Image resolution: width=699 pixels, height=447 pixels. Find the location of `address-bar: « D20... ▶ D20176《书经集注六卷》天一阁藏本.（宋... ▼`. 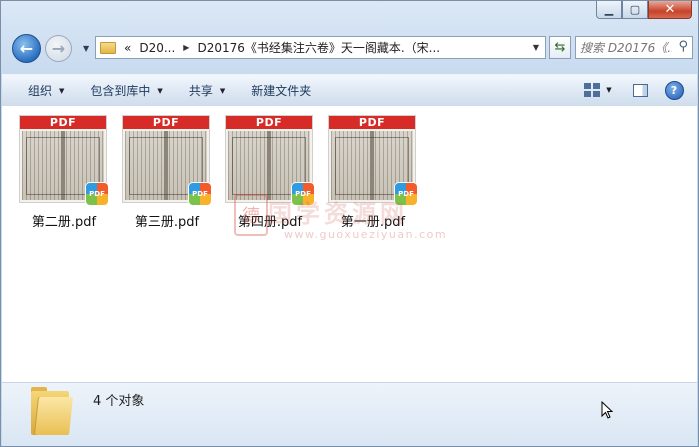

address-bar: « D20... ▶ D20176《书经集注六卷》天一阁藏本.（宋... ▼ is located at coordinates (320, 47).